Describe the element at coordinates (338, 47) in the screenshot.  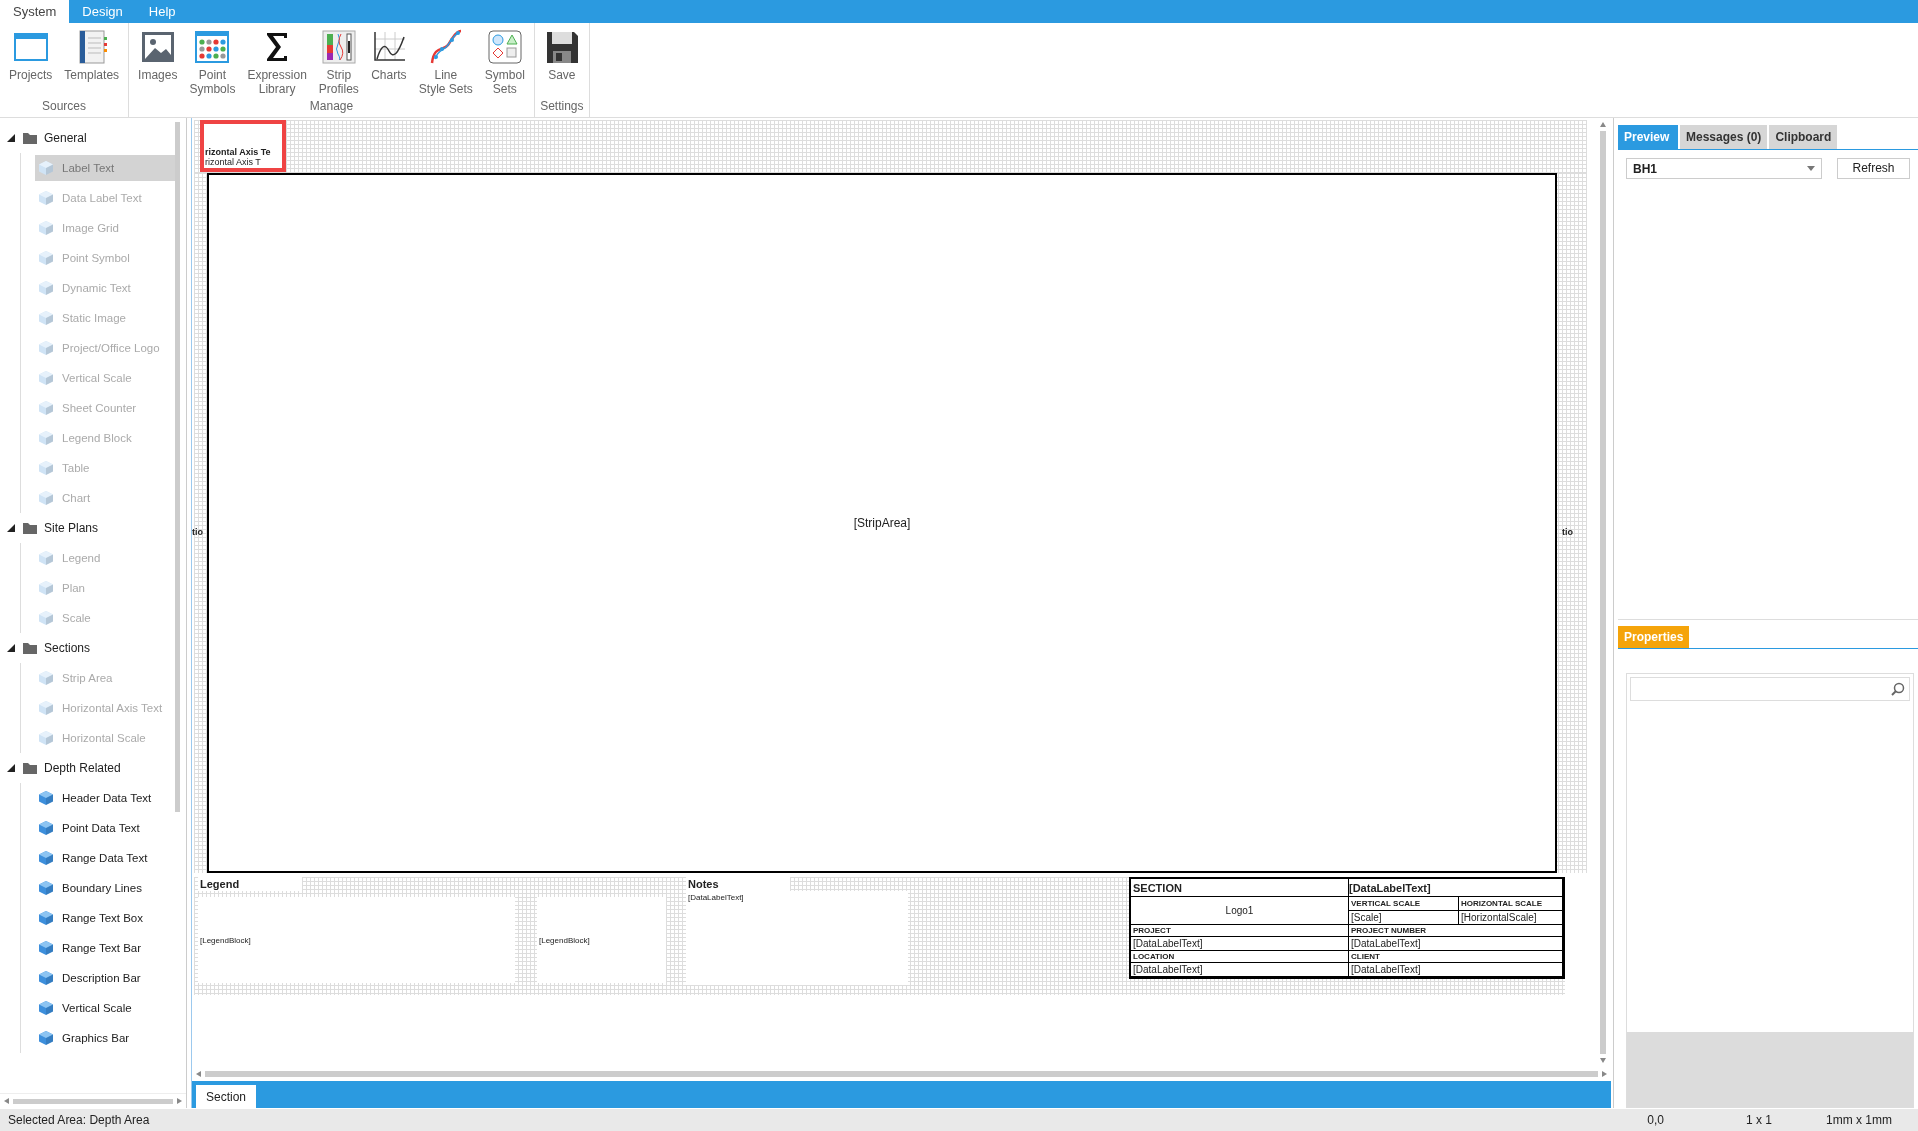
I see `strip-columns-icon` at that location.